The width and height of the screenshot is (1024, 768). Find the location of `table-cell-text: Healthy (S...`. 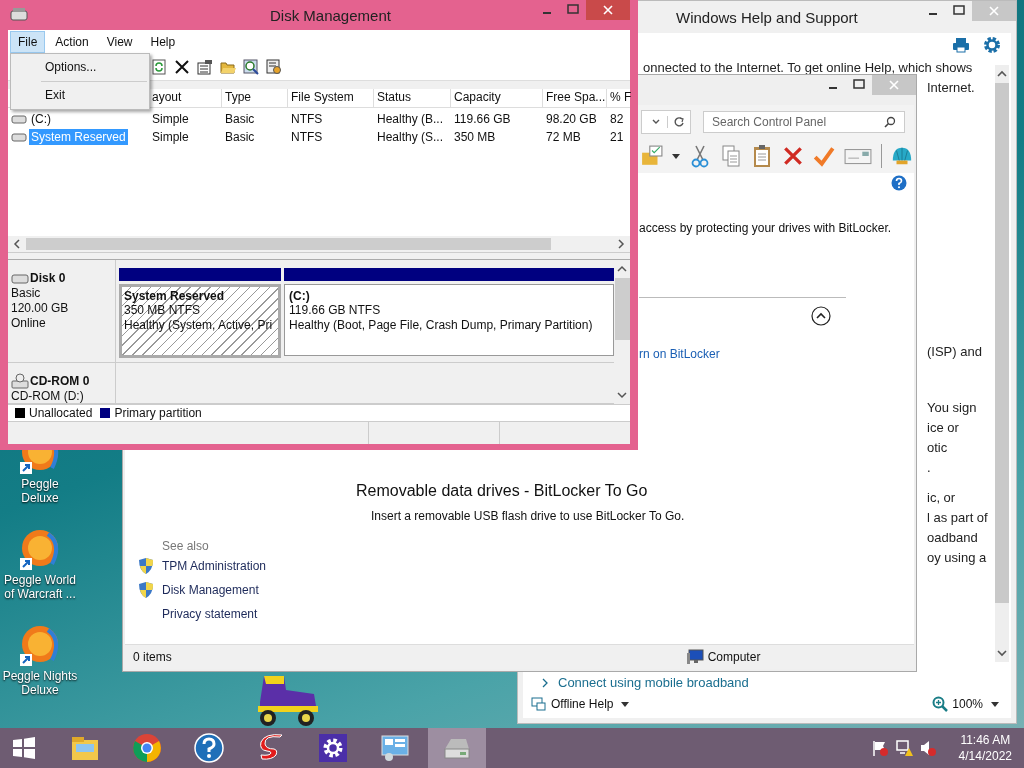

table-cell-text: Healthy (S... is located at coordinates (410, 137).